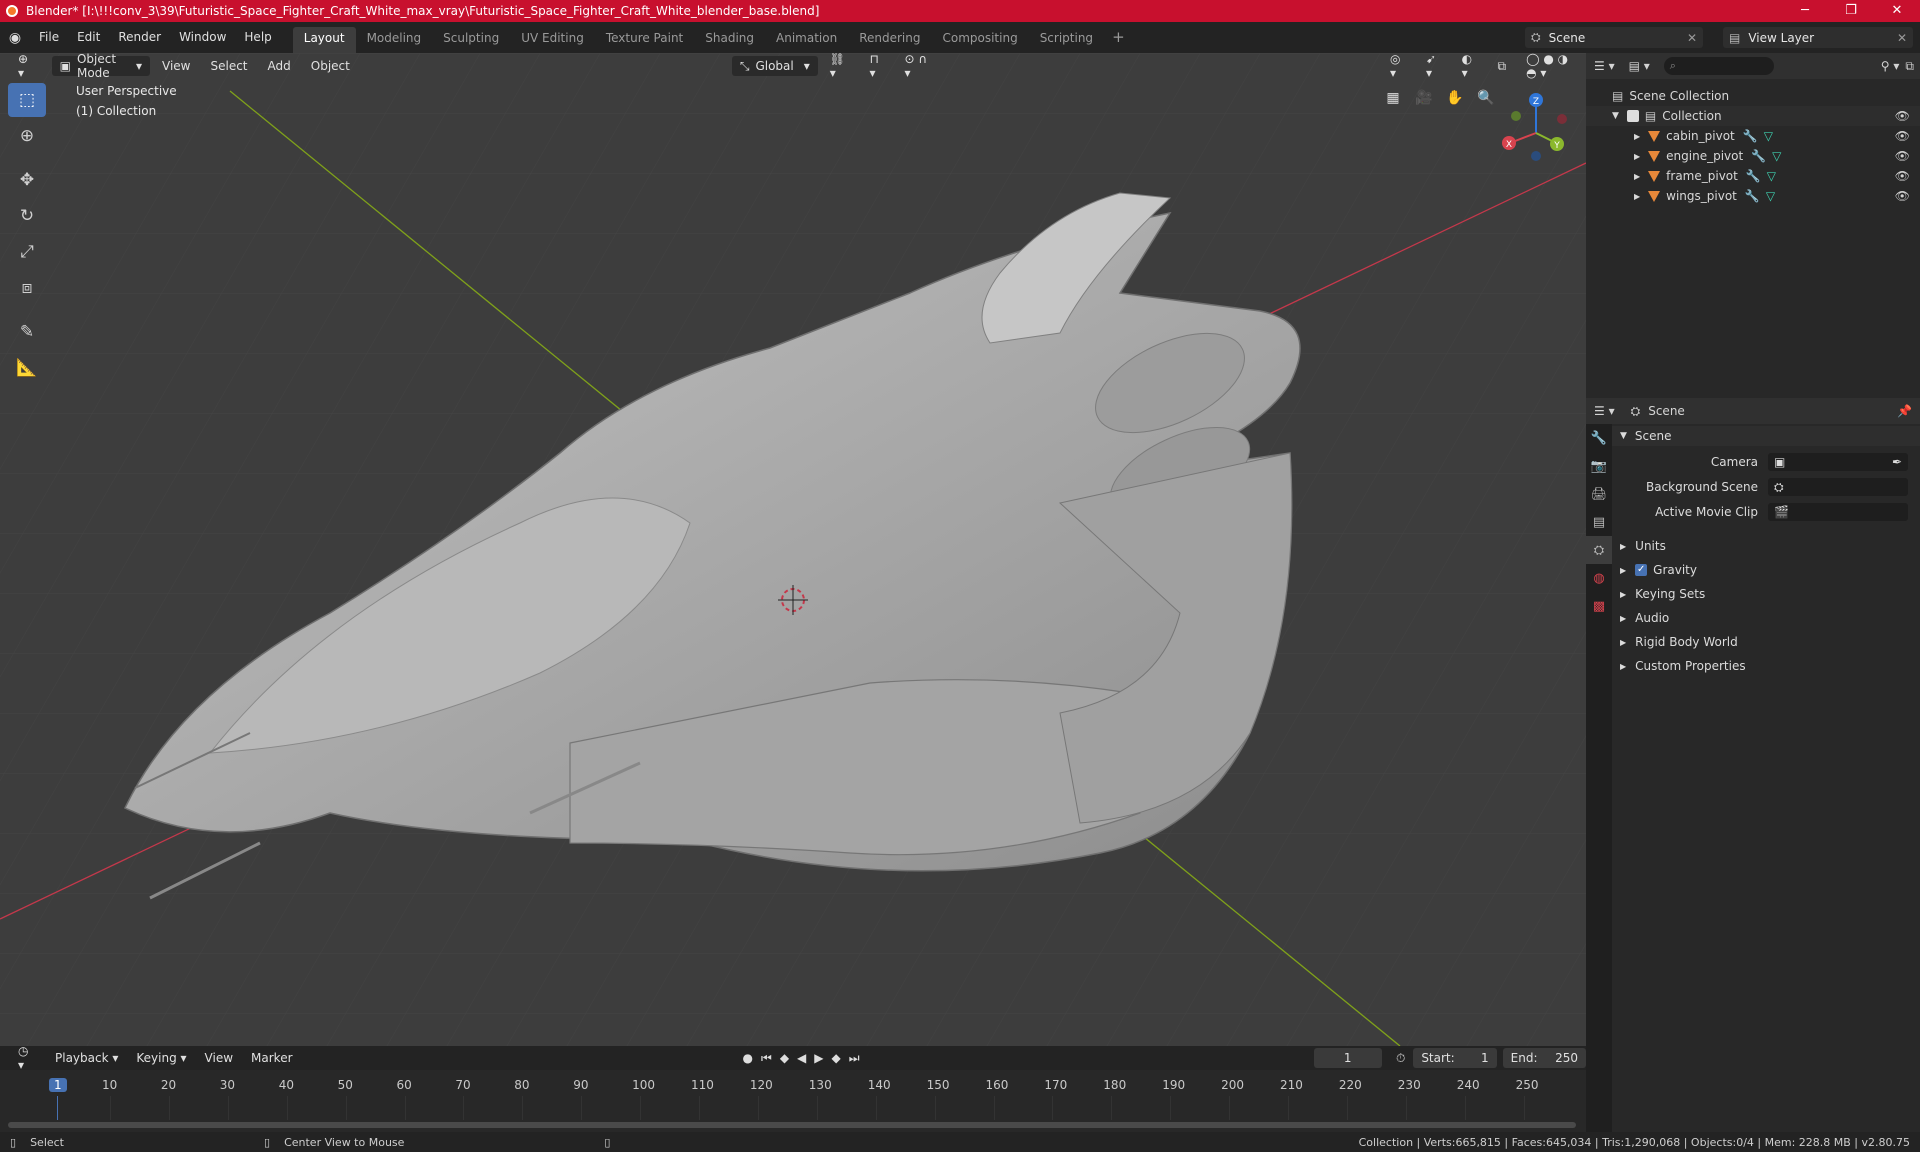  What do you see at coordinates (471, 40) in the screenshot?
I see `tab-sculpting: Sculpting` at bounding box center [471, 40].